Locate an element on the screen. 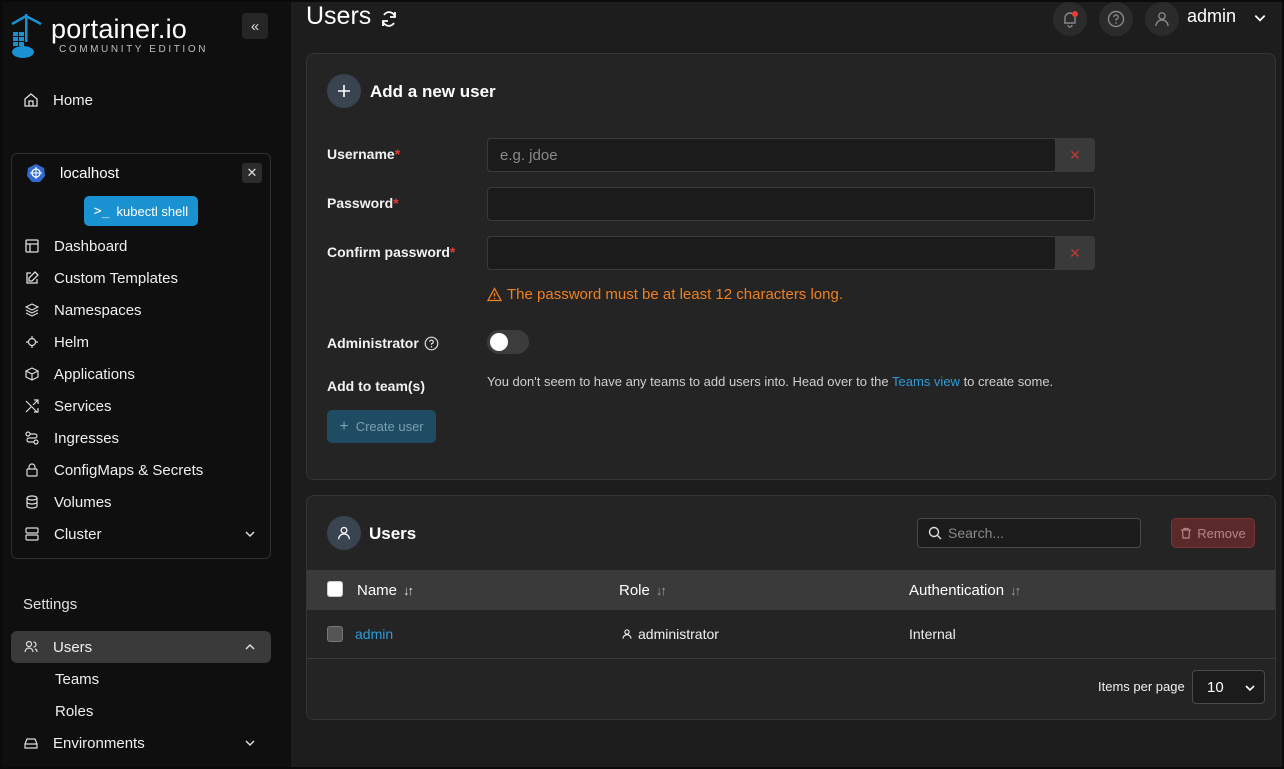  row-divider is located at coordinates (791, 658).